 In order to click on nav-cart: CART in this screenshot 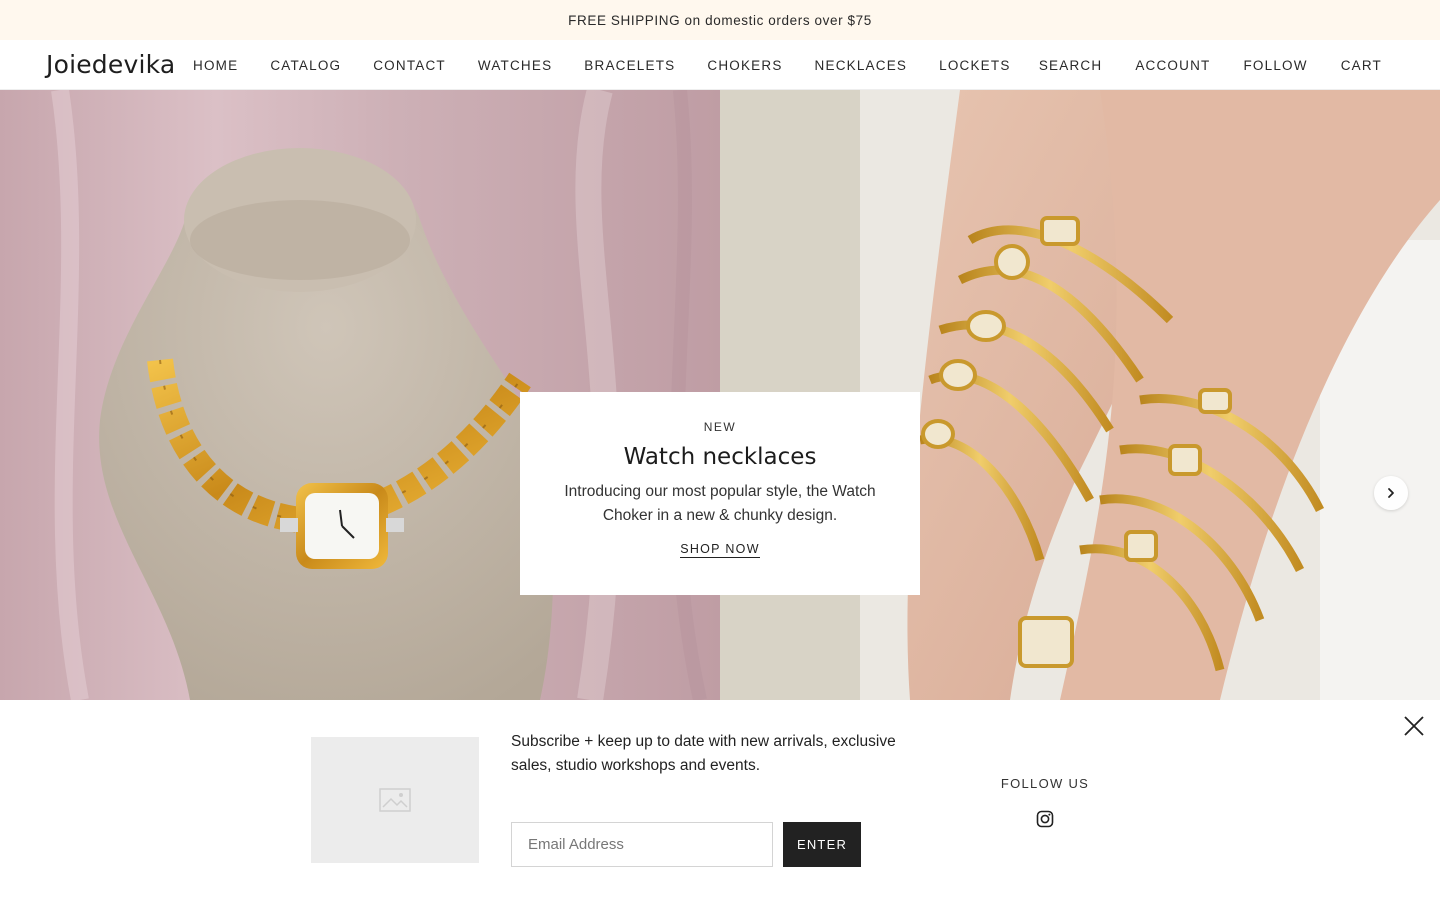, I will do `click(1361, 65)`.